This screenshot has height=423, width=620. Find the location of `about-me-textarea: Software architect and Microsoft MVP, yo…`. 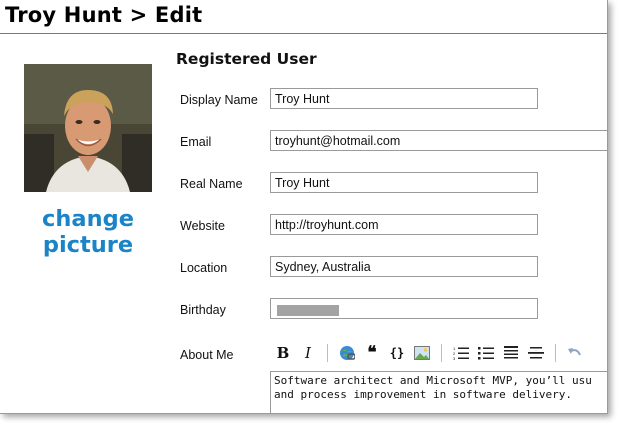

about-me-textarea: Software architect and Microsoft MVP, yo… is located at coordinates (438, 392).